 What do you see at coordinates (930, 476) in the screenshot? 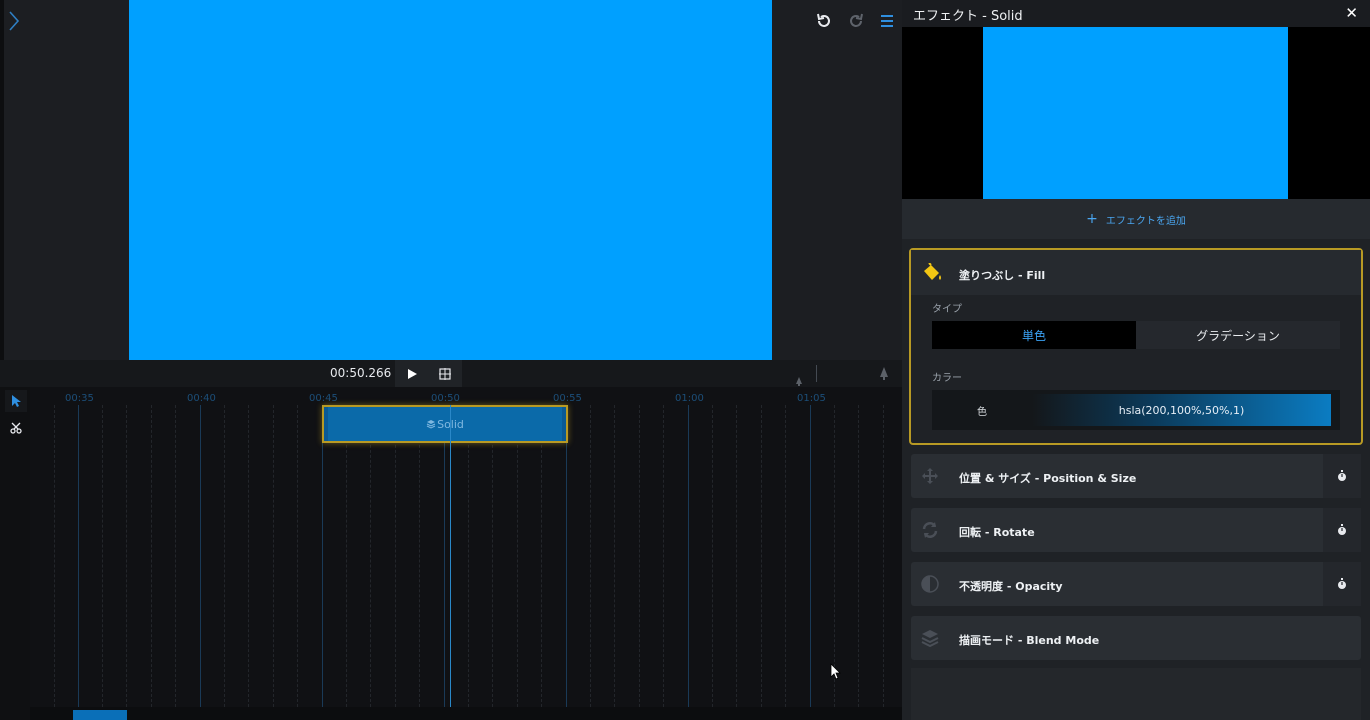
I see `move-icon` at bounding box center [930, 476].